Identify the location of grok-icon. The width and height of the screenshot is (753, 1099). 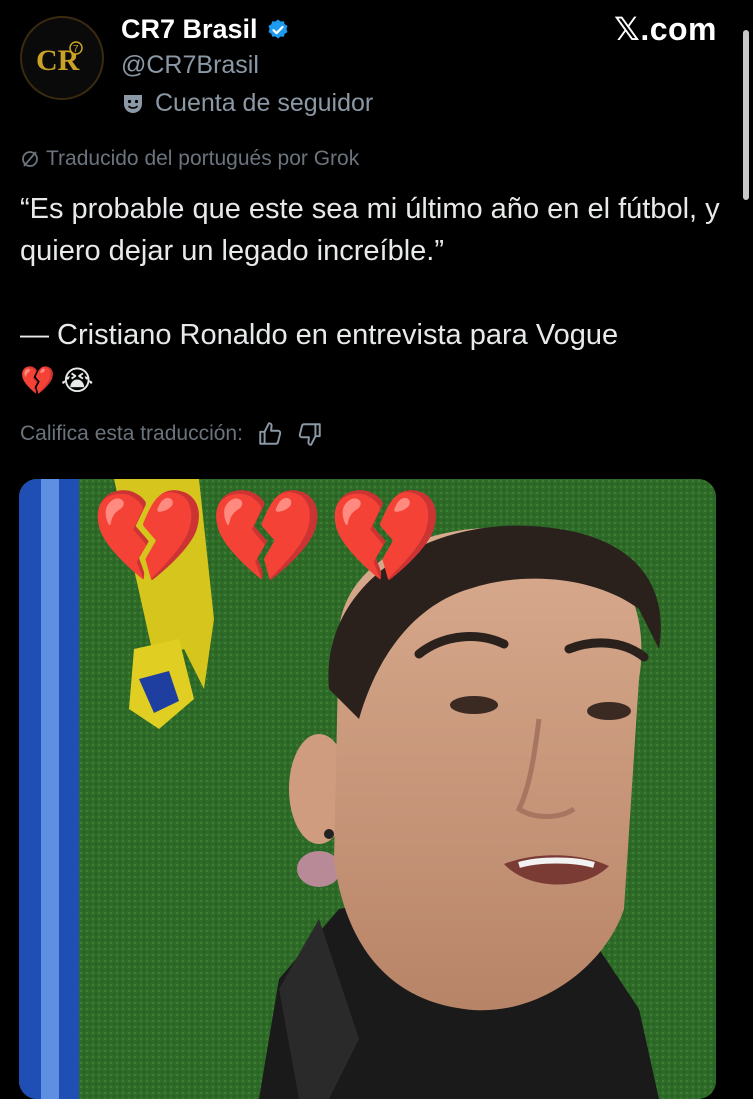
(30, 159).